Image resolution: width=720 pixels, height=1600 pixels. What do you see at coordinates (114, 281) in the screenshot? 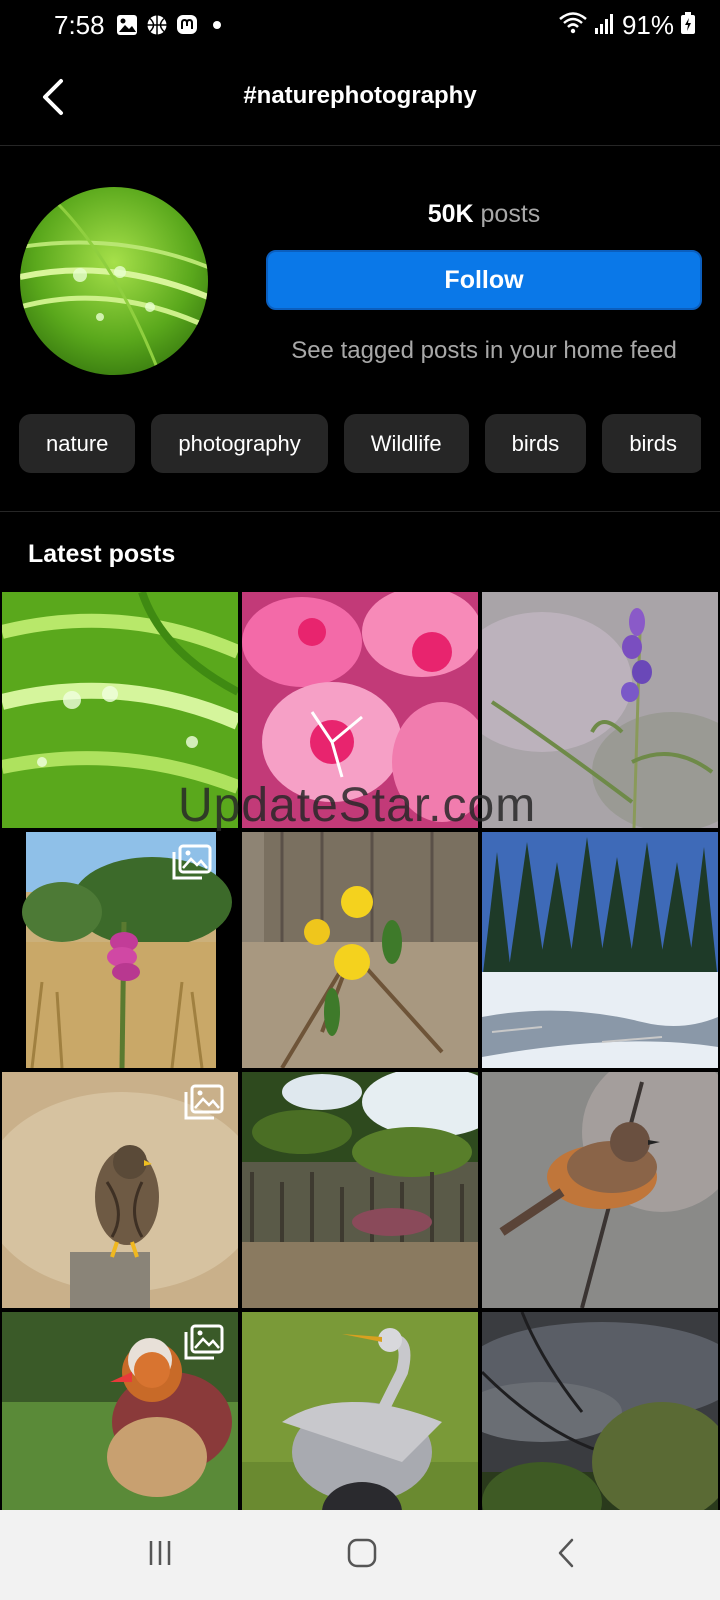
I see `hashtag-avatar` at bounding box center [114, 281].